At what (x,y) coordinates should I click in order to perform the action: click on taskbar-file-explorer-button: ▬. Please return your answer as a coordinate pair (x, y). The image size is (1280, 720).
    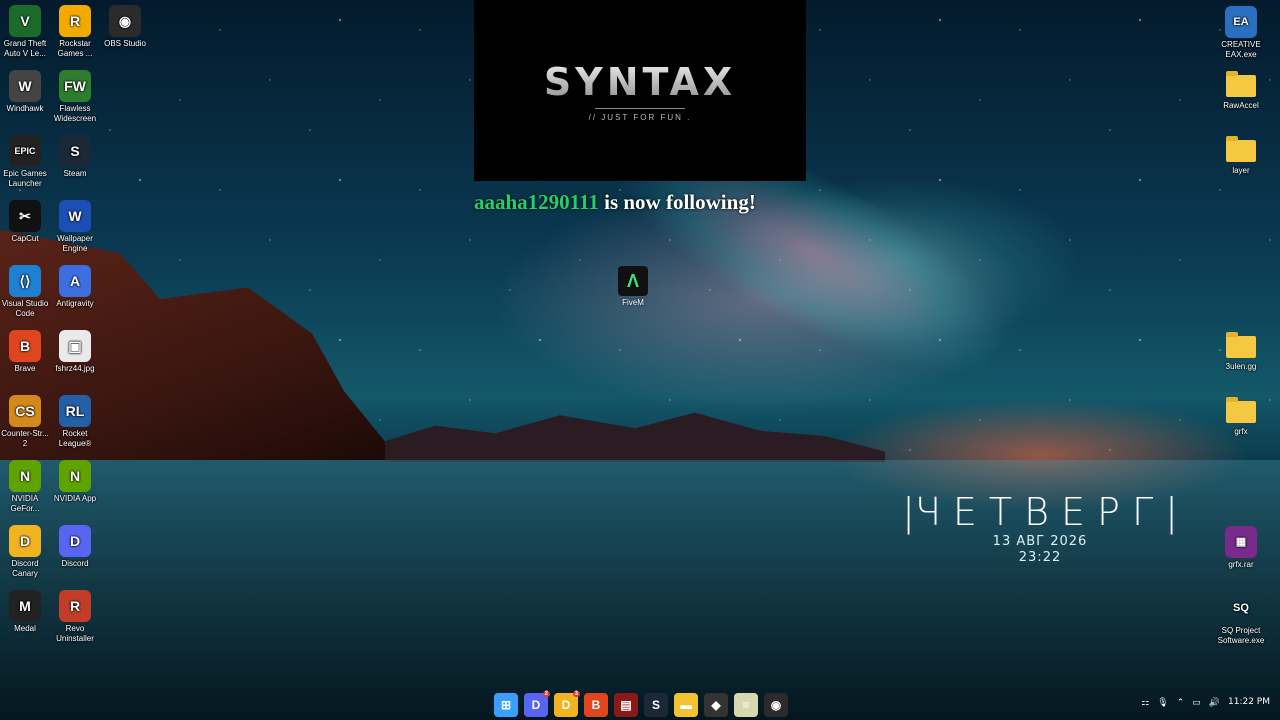
    Looking at the image, I should click on (686, 705).